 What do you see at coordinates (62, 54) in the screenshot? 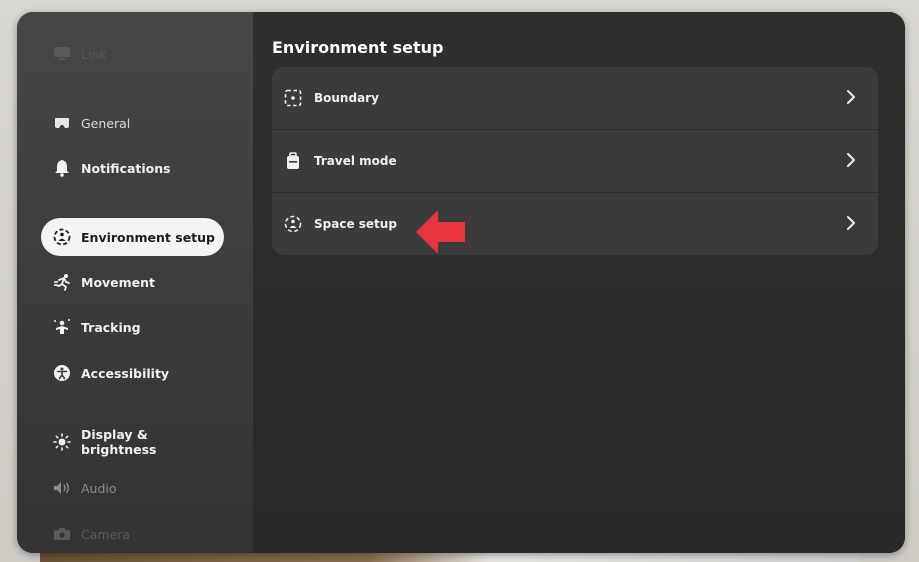
I see `link-monitor-icon` at bounding box center [62, 54].